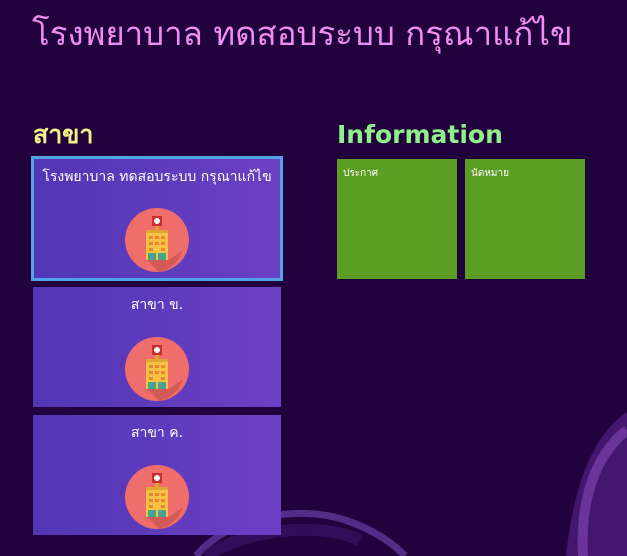 The image size is (627, 556). I want to click on branch-tile-c: สาขา ค., so click(157, 475).